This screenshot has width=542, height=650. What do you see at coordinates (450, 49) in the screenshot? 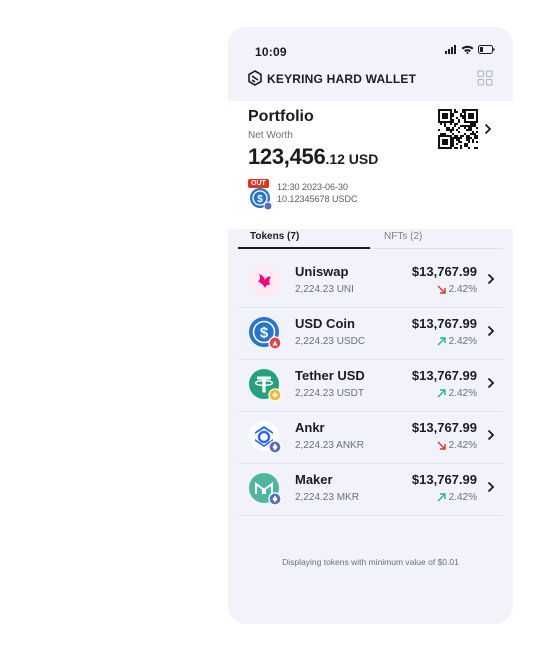
I see `signal-icon` at bounding box center [450, 49].